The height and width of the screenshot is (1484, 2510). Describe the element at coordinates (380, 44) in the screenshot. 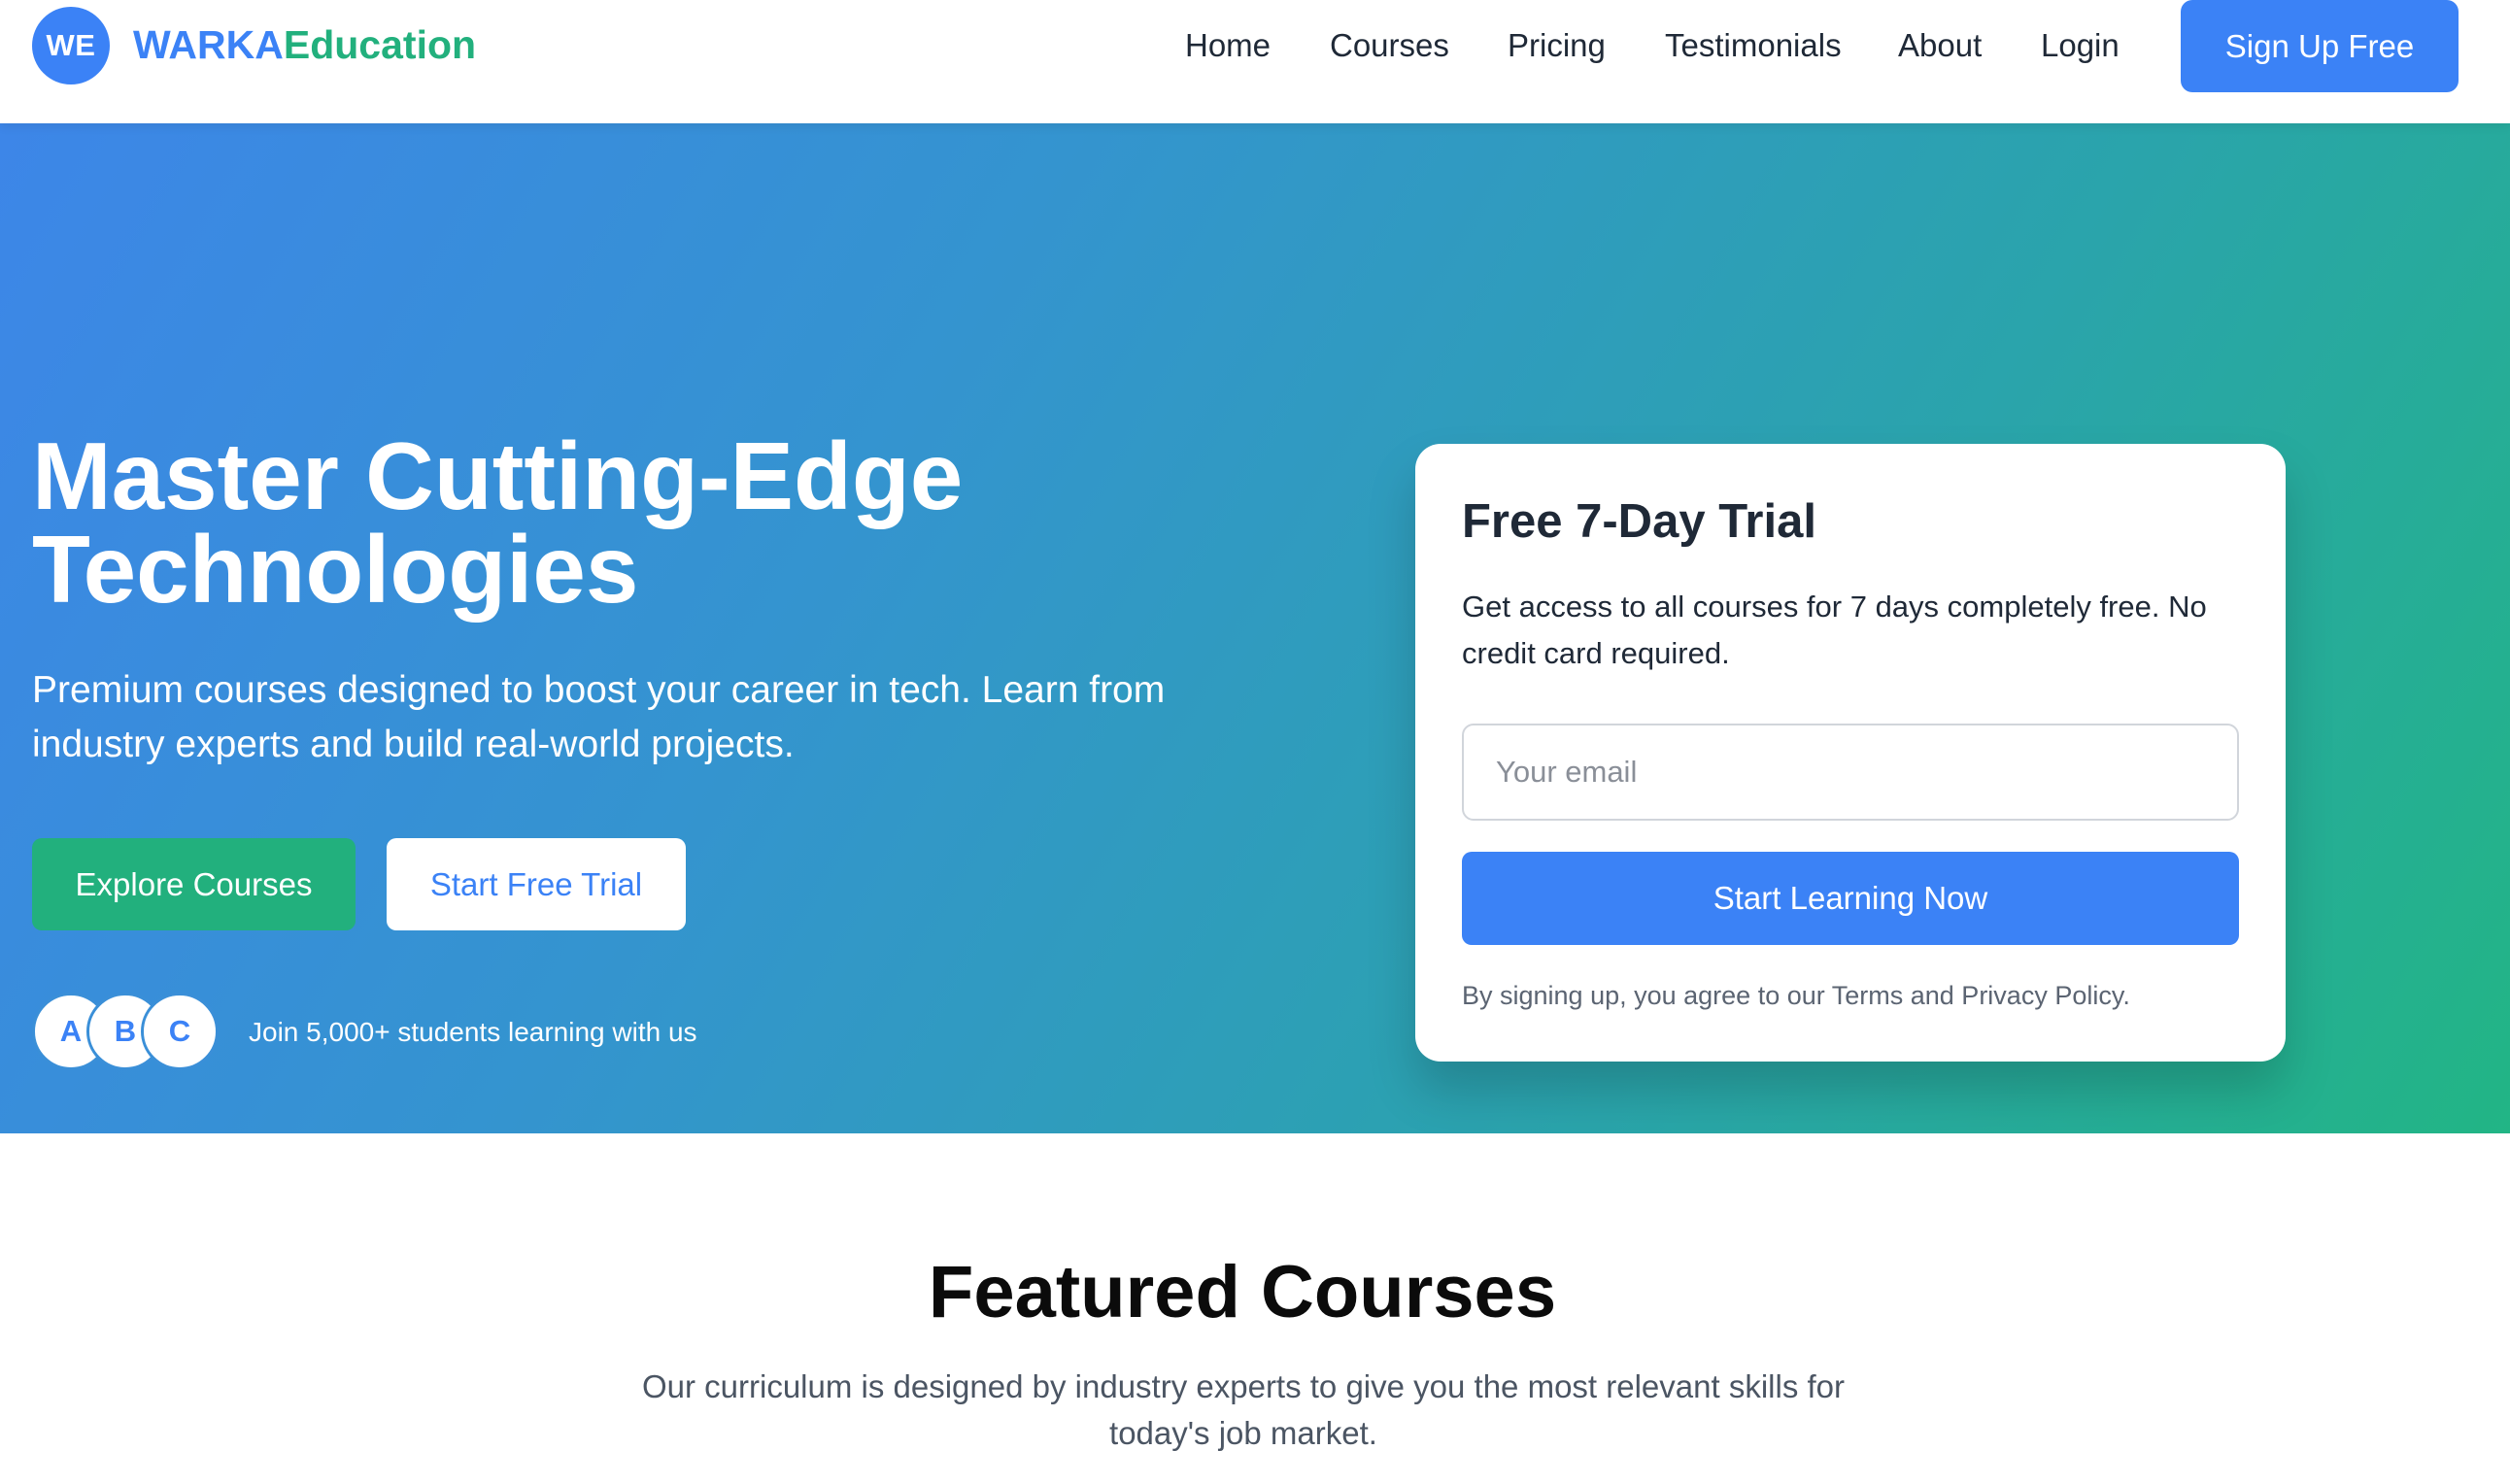

I see `logo-wordmark-part2: Education` at that location.